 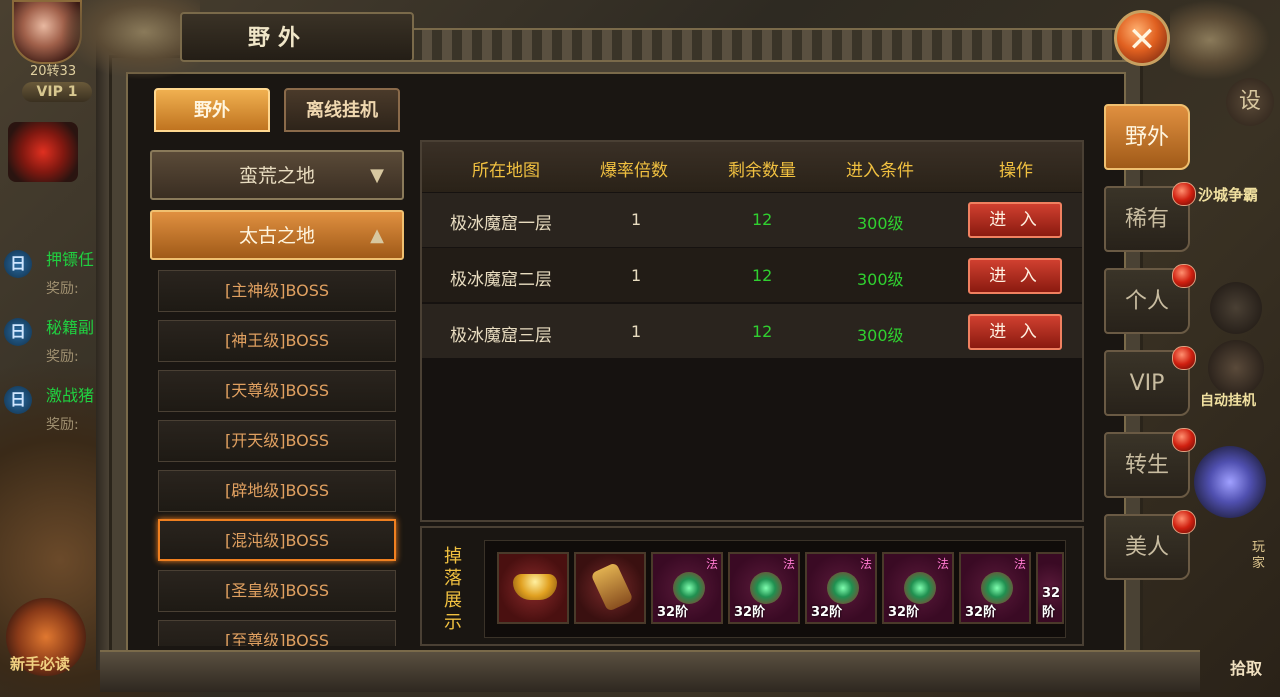 I want to click on boss-level-item: [开天级]BOSS, so click(x=277, y=441).